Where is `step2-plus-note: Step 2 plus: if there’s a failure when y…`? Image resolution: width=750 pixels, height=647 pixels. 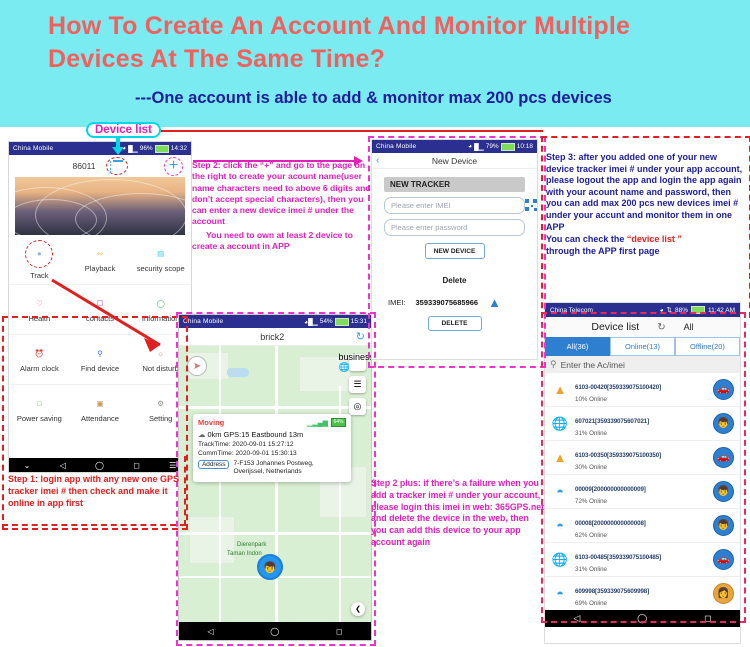 step2-plus-note: Step 2 plus: if there’s a failure when y… is located at coordinates (458, 512).